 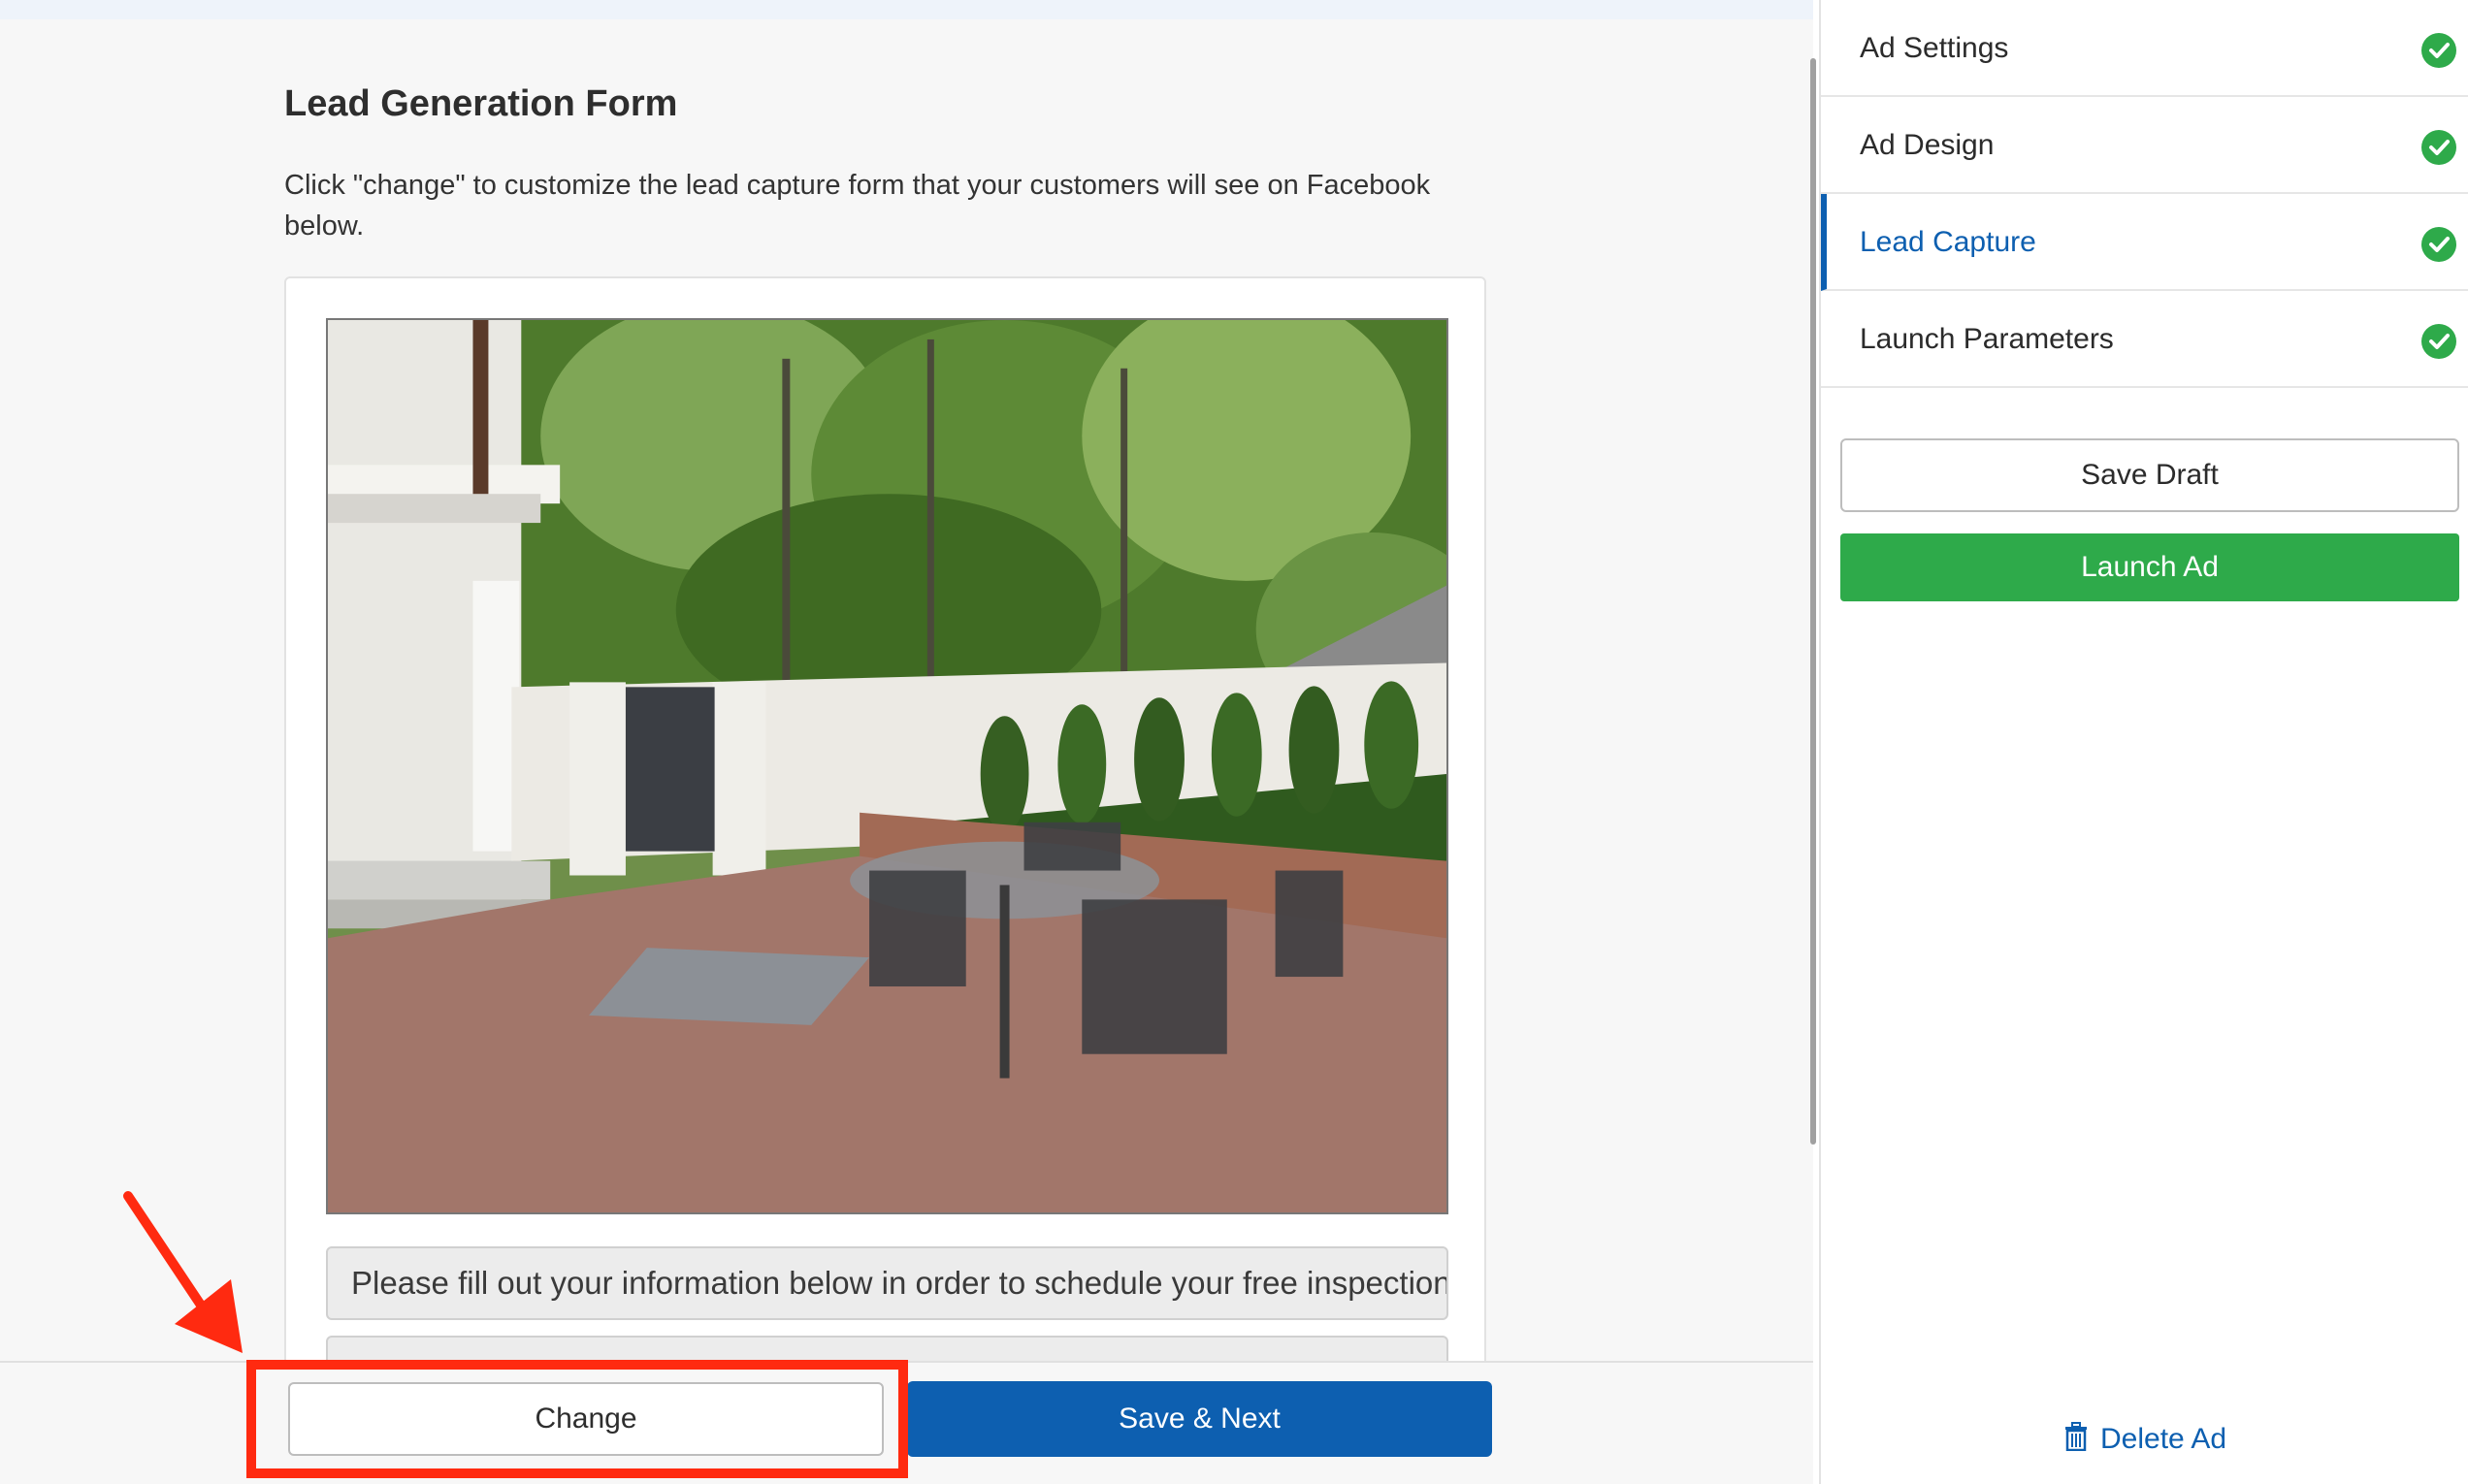 I want to click on step-lead-capture: Lead Capture, so click(x=2144, y=242).